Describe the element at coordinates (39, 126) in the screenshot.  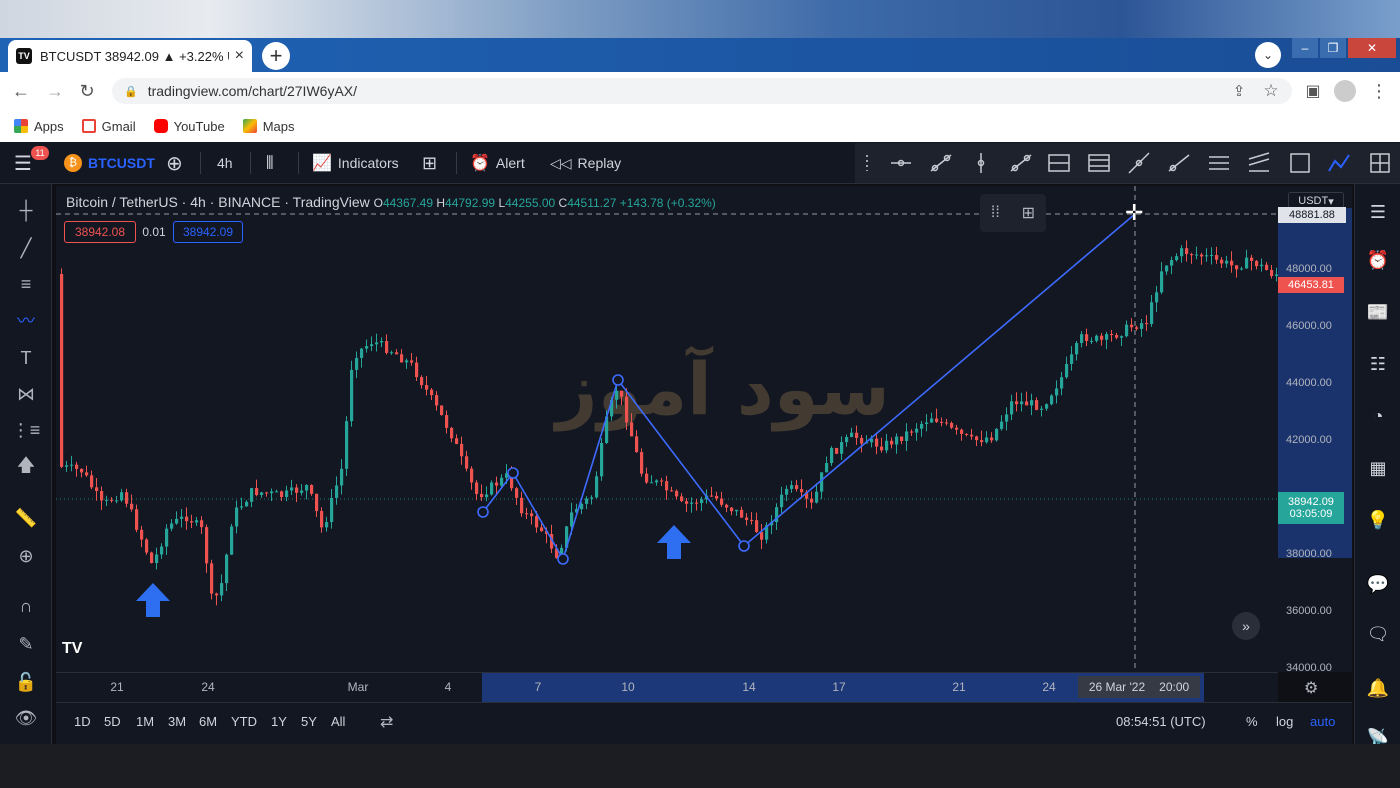
I see `bookmark-apps: Apps` at that location.